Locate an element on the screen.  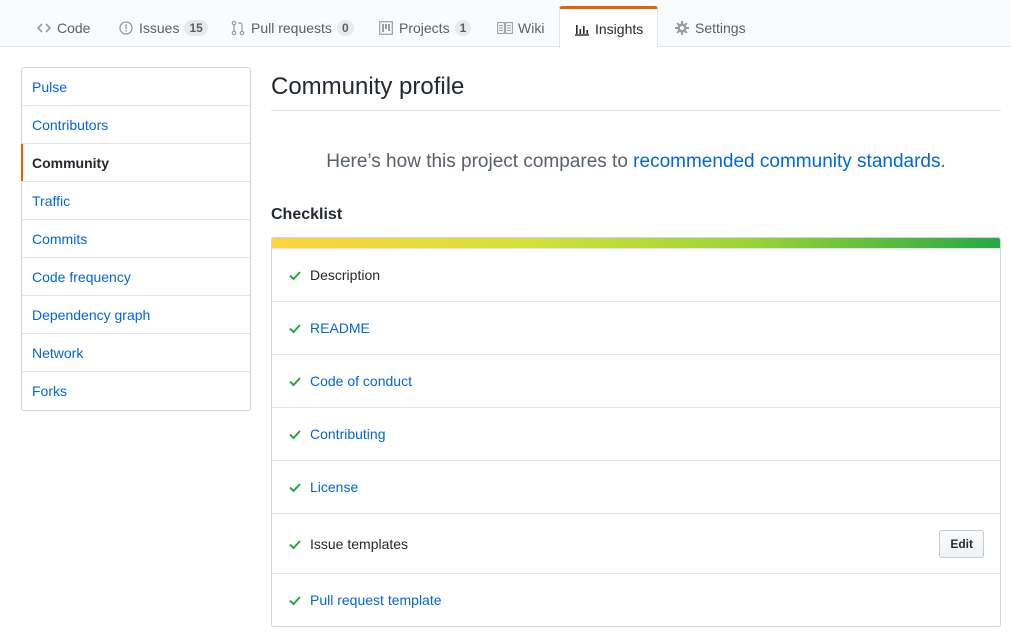
tab-pull-requests: Pull requests 0 is located at coordinates (292, 27).